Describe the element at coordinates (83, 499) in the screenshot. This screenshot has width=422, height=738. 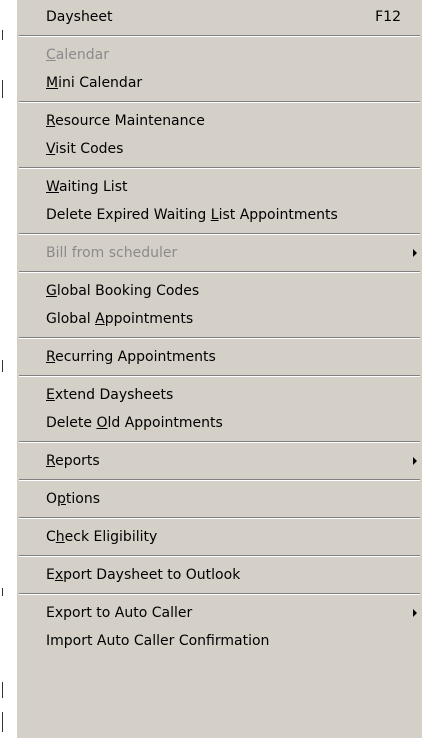
I see `label-text: tions` at that location.